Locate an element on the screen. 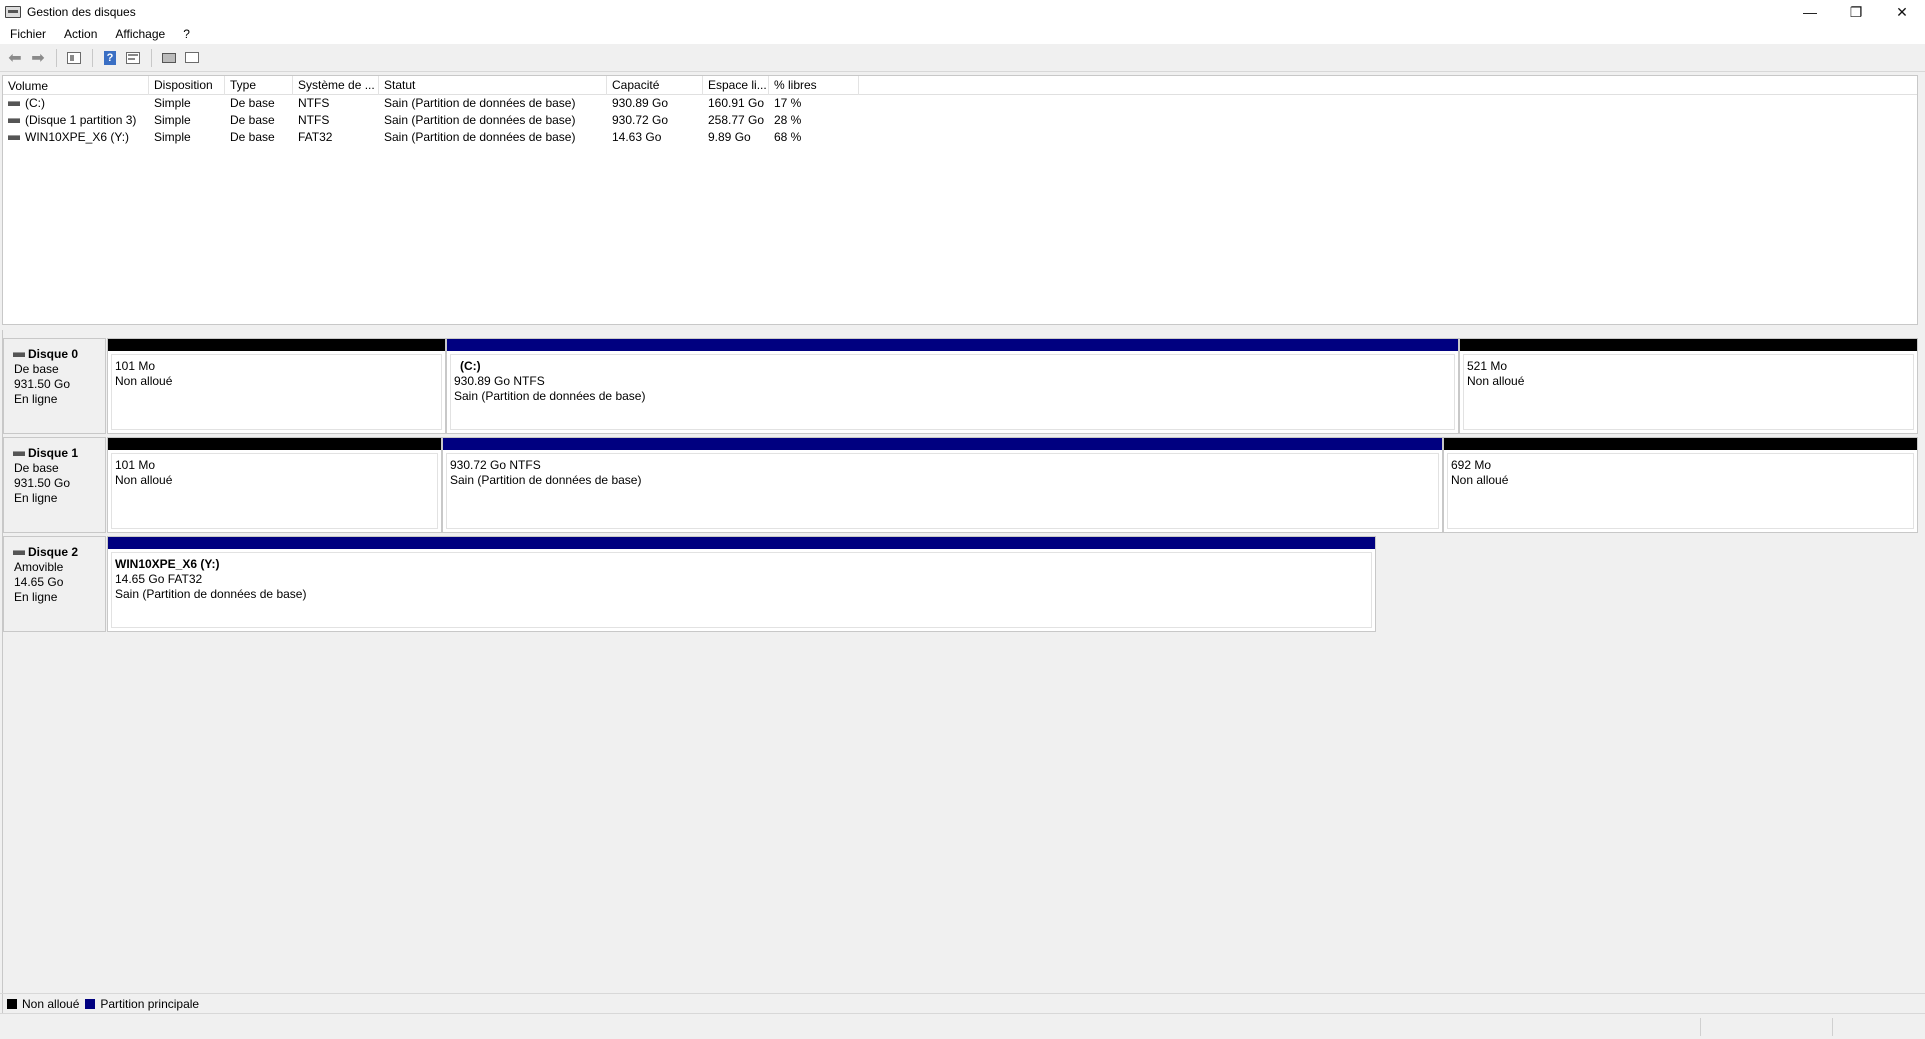 The image size is (1925, 1039). minimize-button: — is located at coordinates (1810, 12).